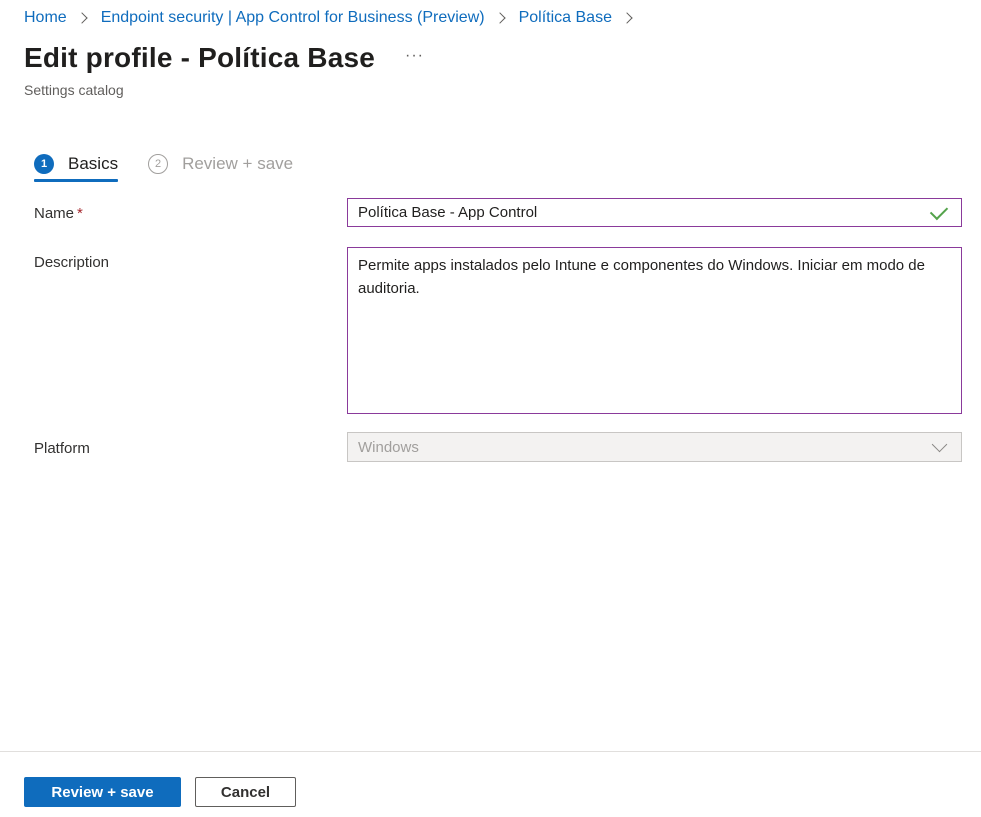  I want to click on page-subtitle: Settings catalog, so click(74, 90).